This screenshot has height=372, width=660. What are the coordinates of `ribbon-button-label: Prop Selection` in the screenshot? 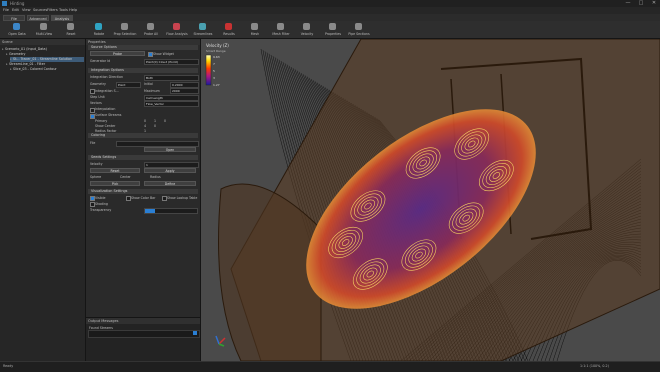 It's located at (125, 34).